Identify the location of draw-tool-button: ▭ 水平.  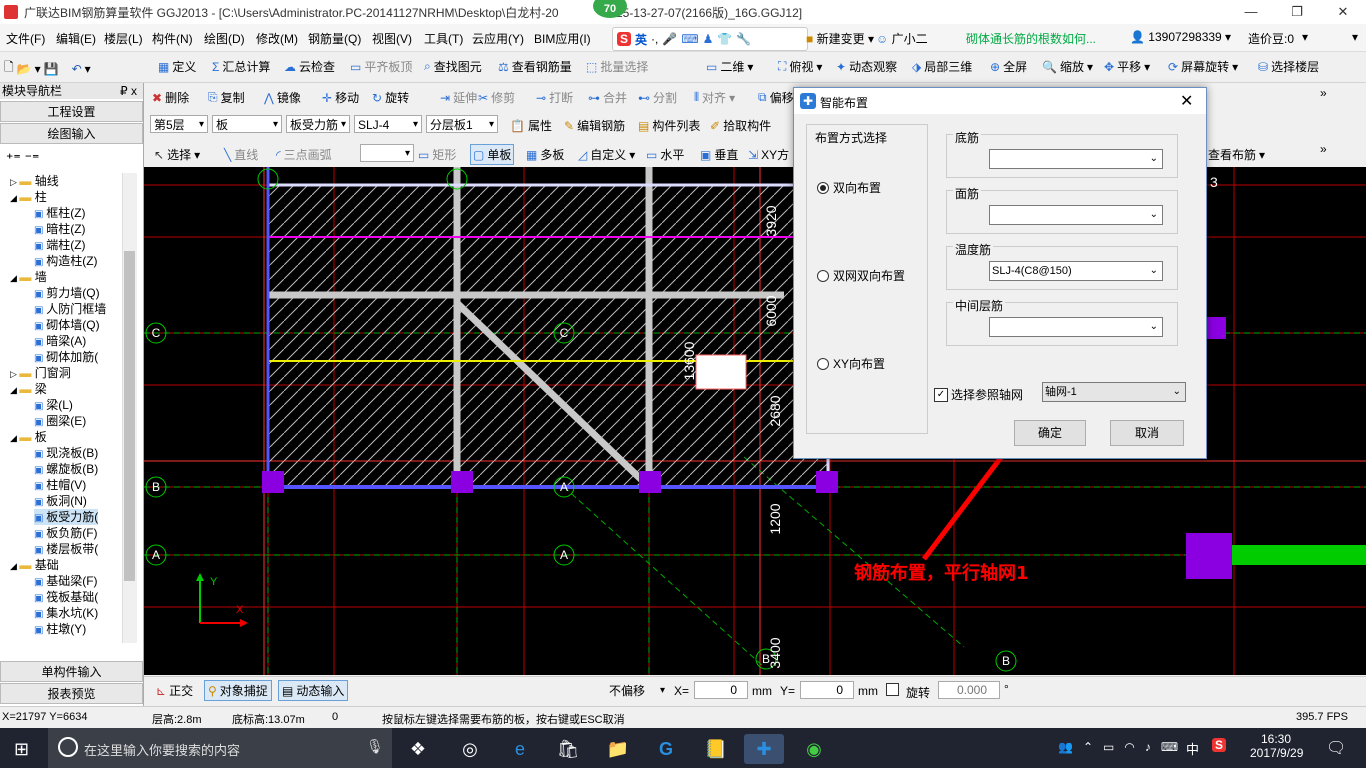
(665, 154).